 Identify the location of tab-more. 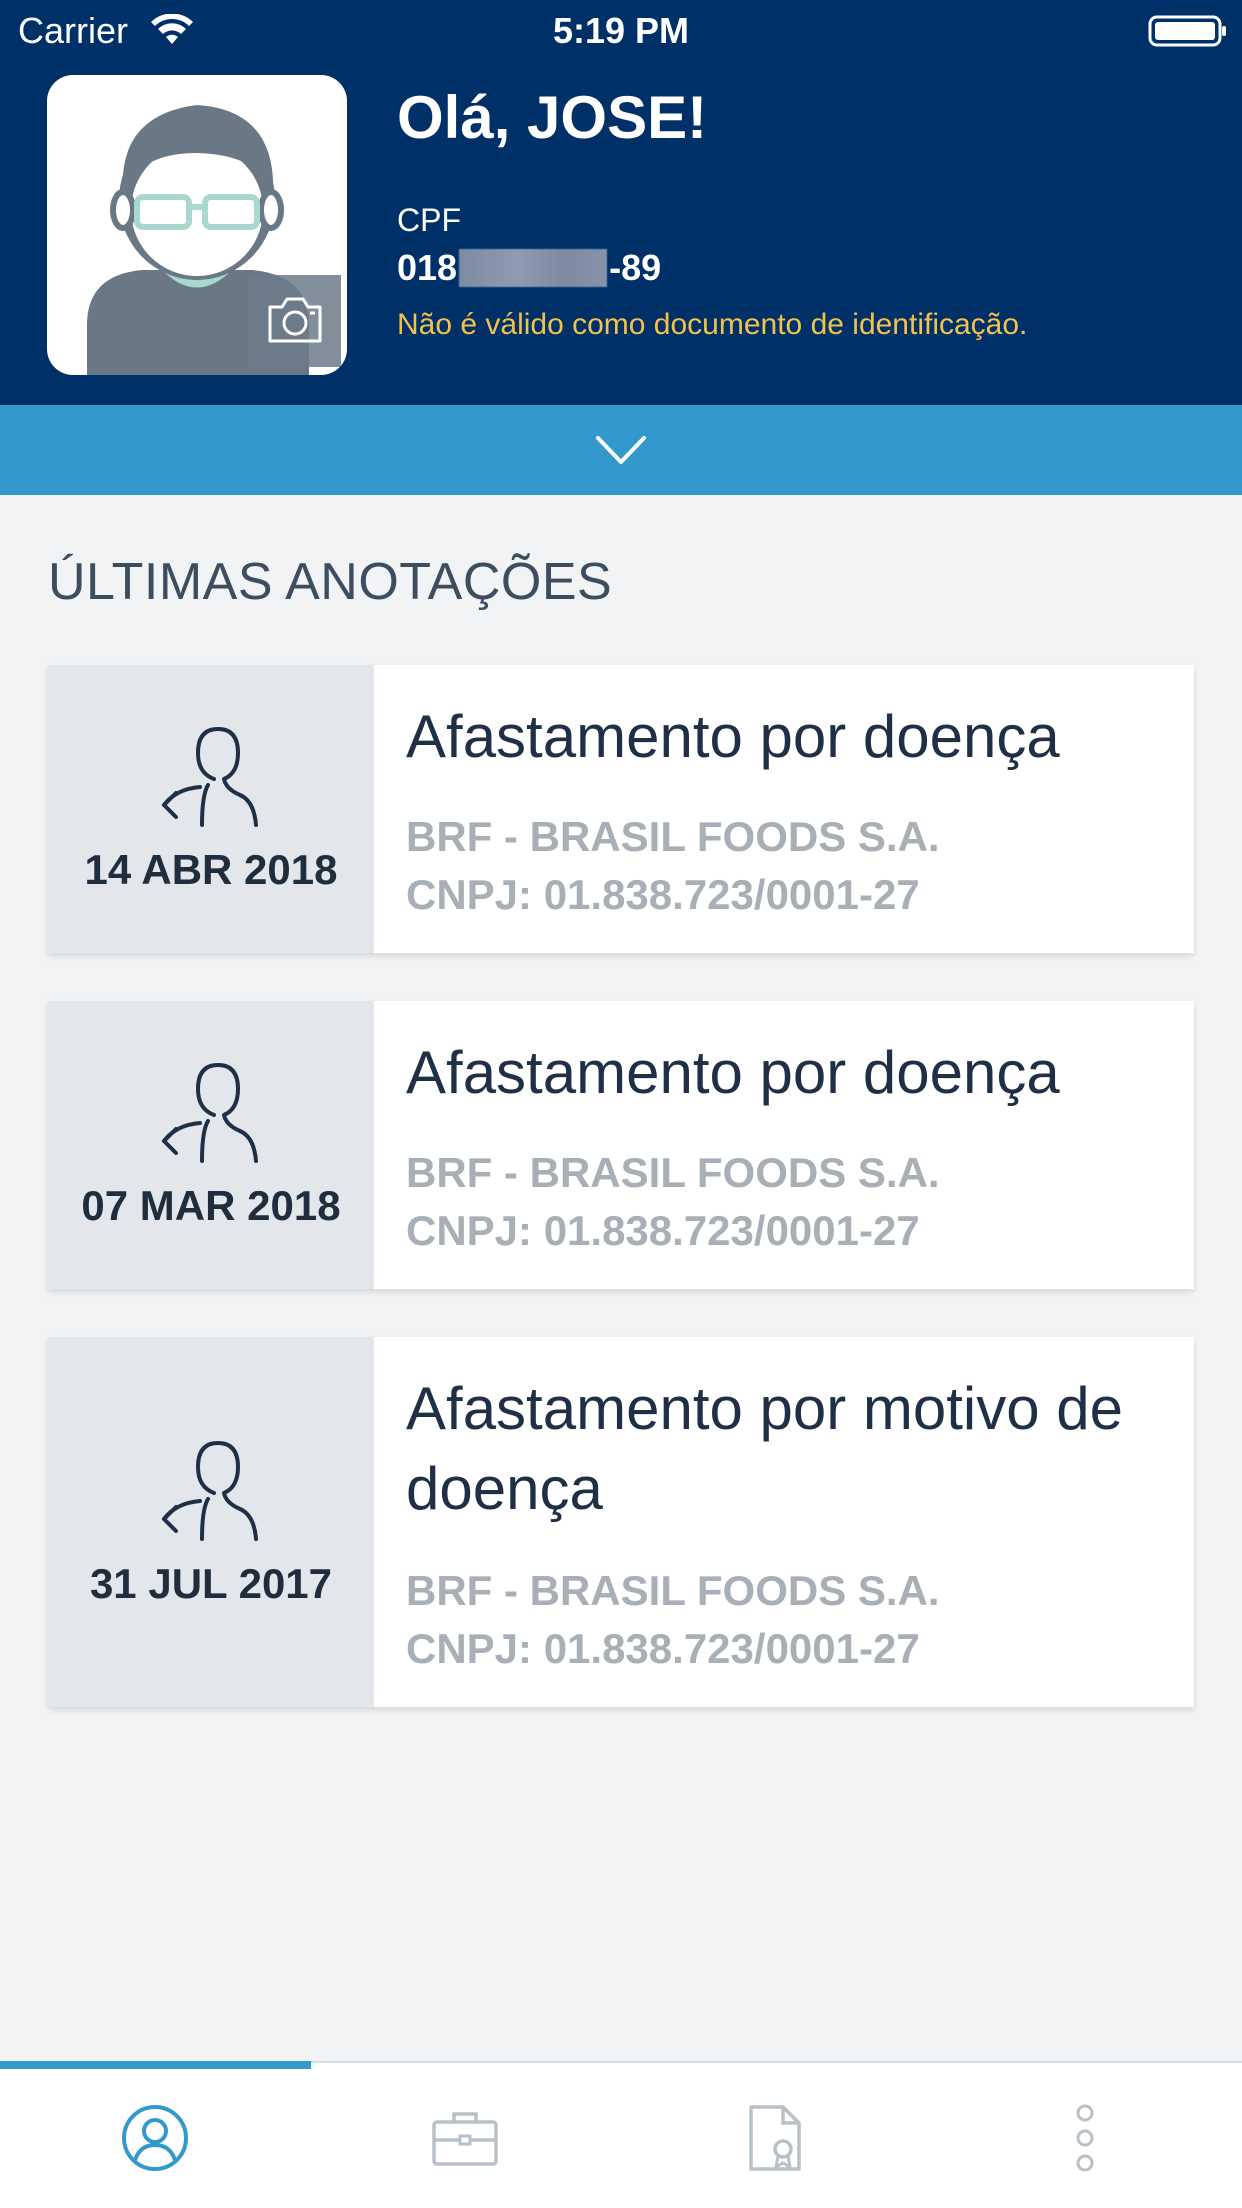
(1085, 2138).